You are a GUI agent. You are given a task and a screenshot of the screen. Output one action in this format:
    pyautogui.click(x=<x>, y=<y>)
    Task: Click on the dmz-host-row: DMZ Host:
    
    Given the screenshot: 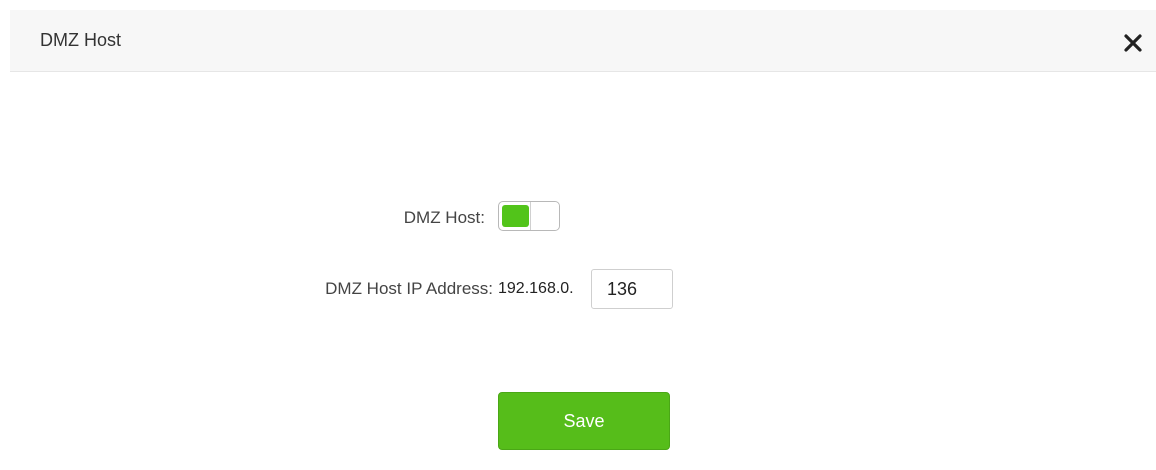 What is the action you would take?
    pyautogui.click(x=583, y=218)
    